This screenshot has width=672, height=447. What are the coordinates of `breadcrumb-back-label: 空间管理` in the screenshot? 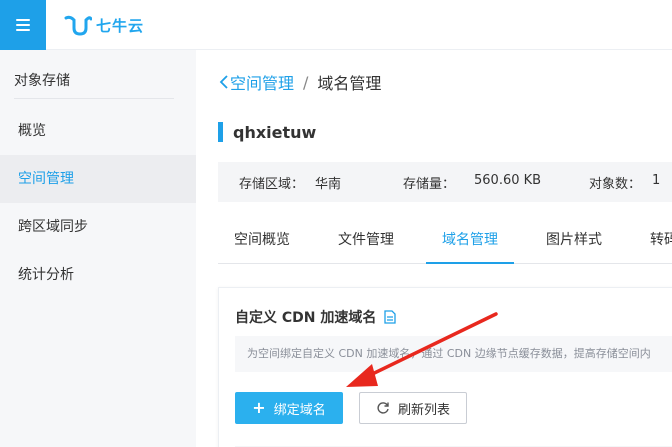 It's located at (262, 83).